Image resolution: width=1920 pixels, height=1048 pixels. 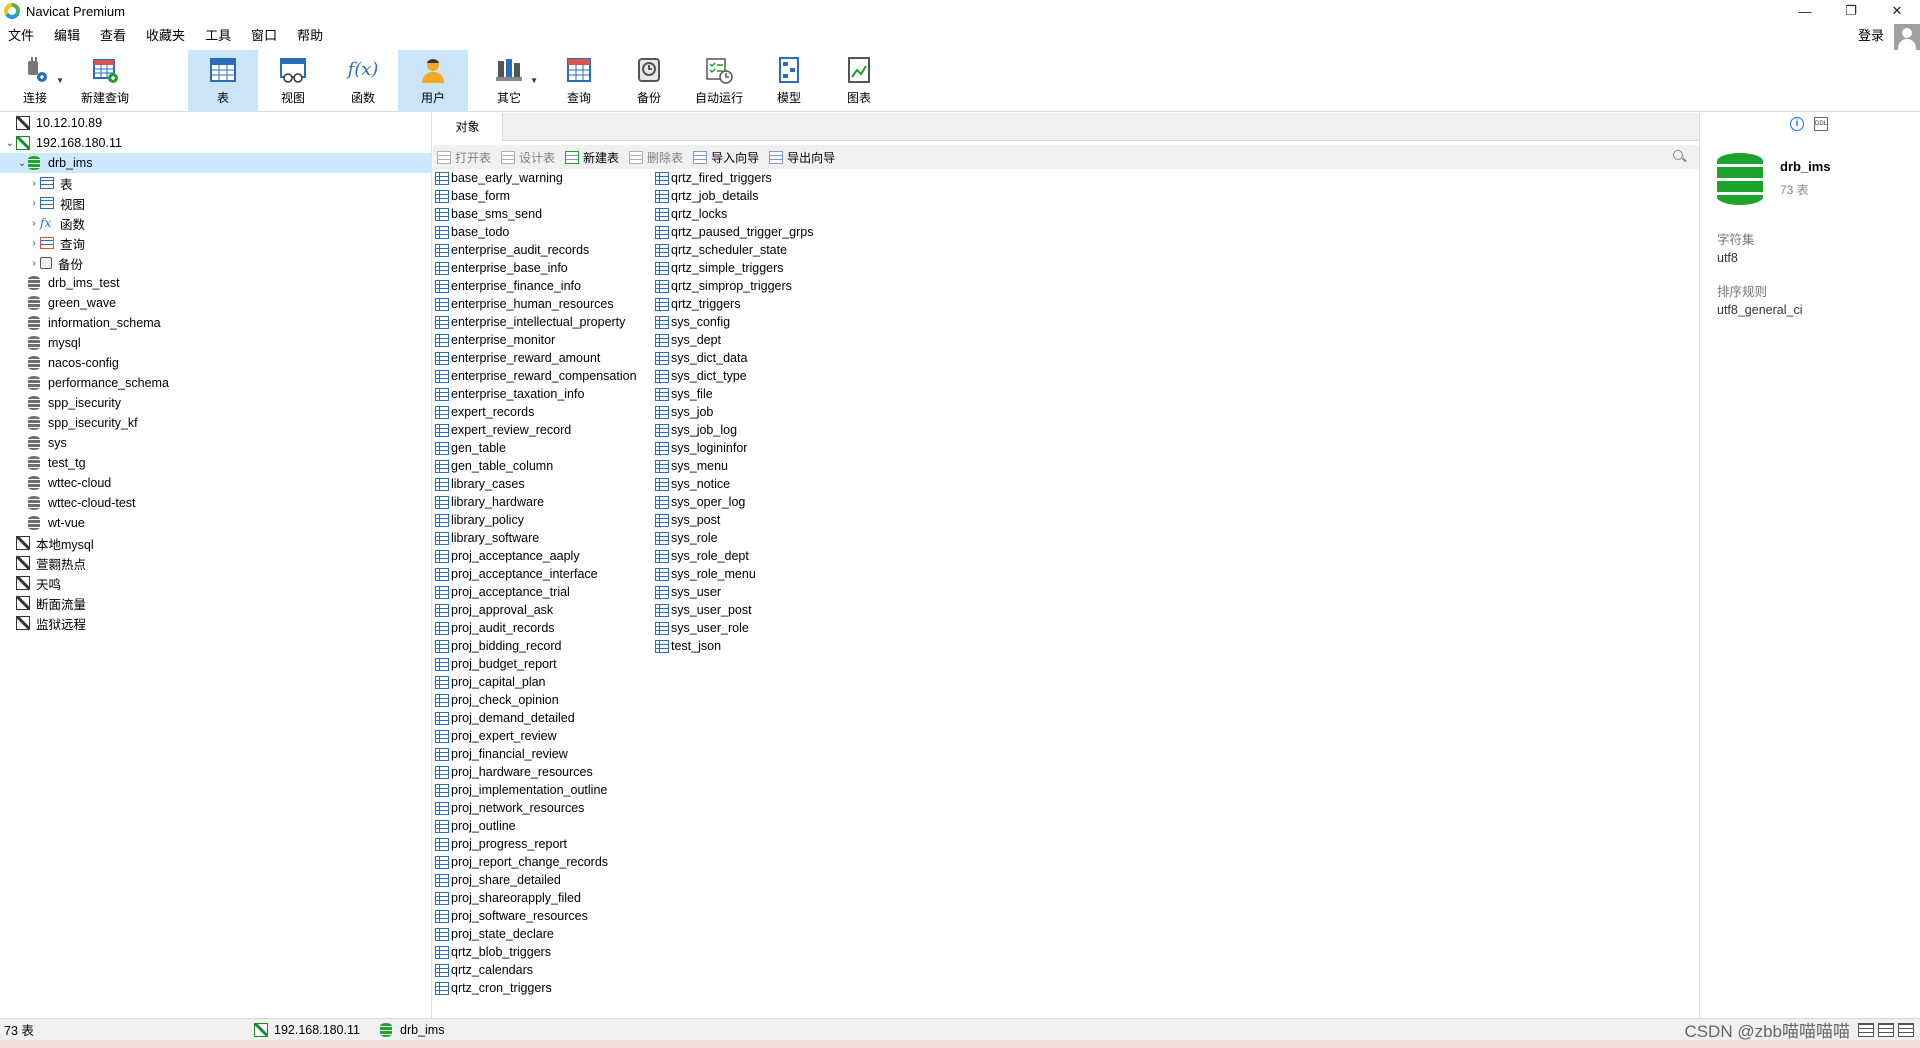 I want to click on table-item: base_early_warning, so click(x=535, y=178).